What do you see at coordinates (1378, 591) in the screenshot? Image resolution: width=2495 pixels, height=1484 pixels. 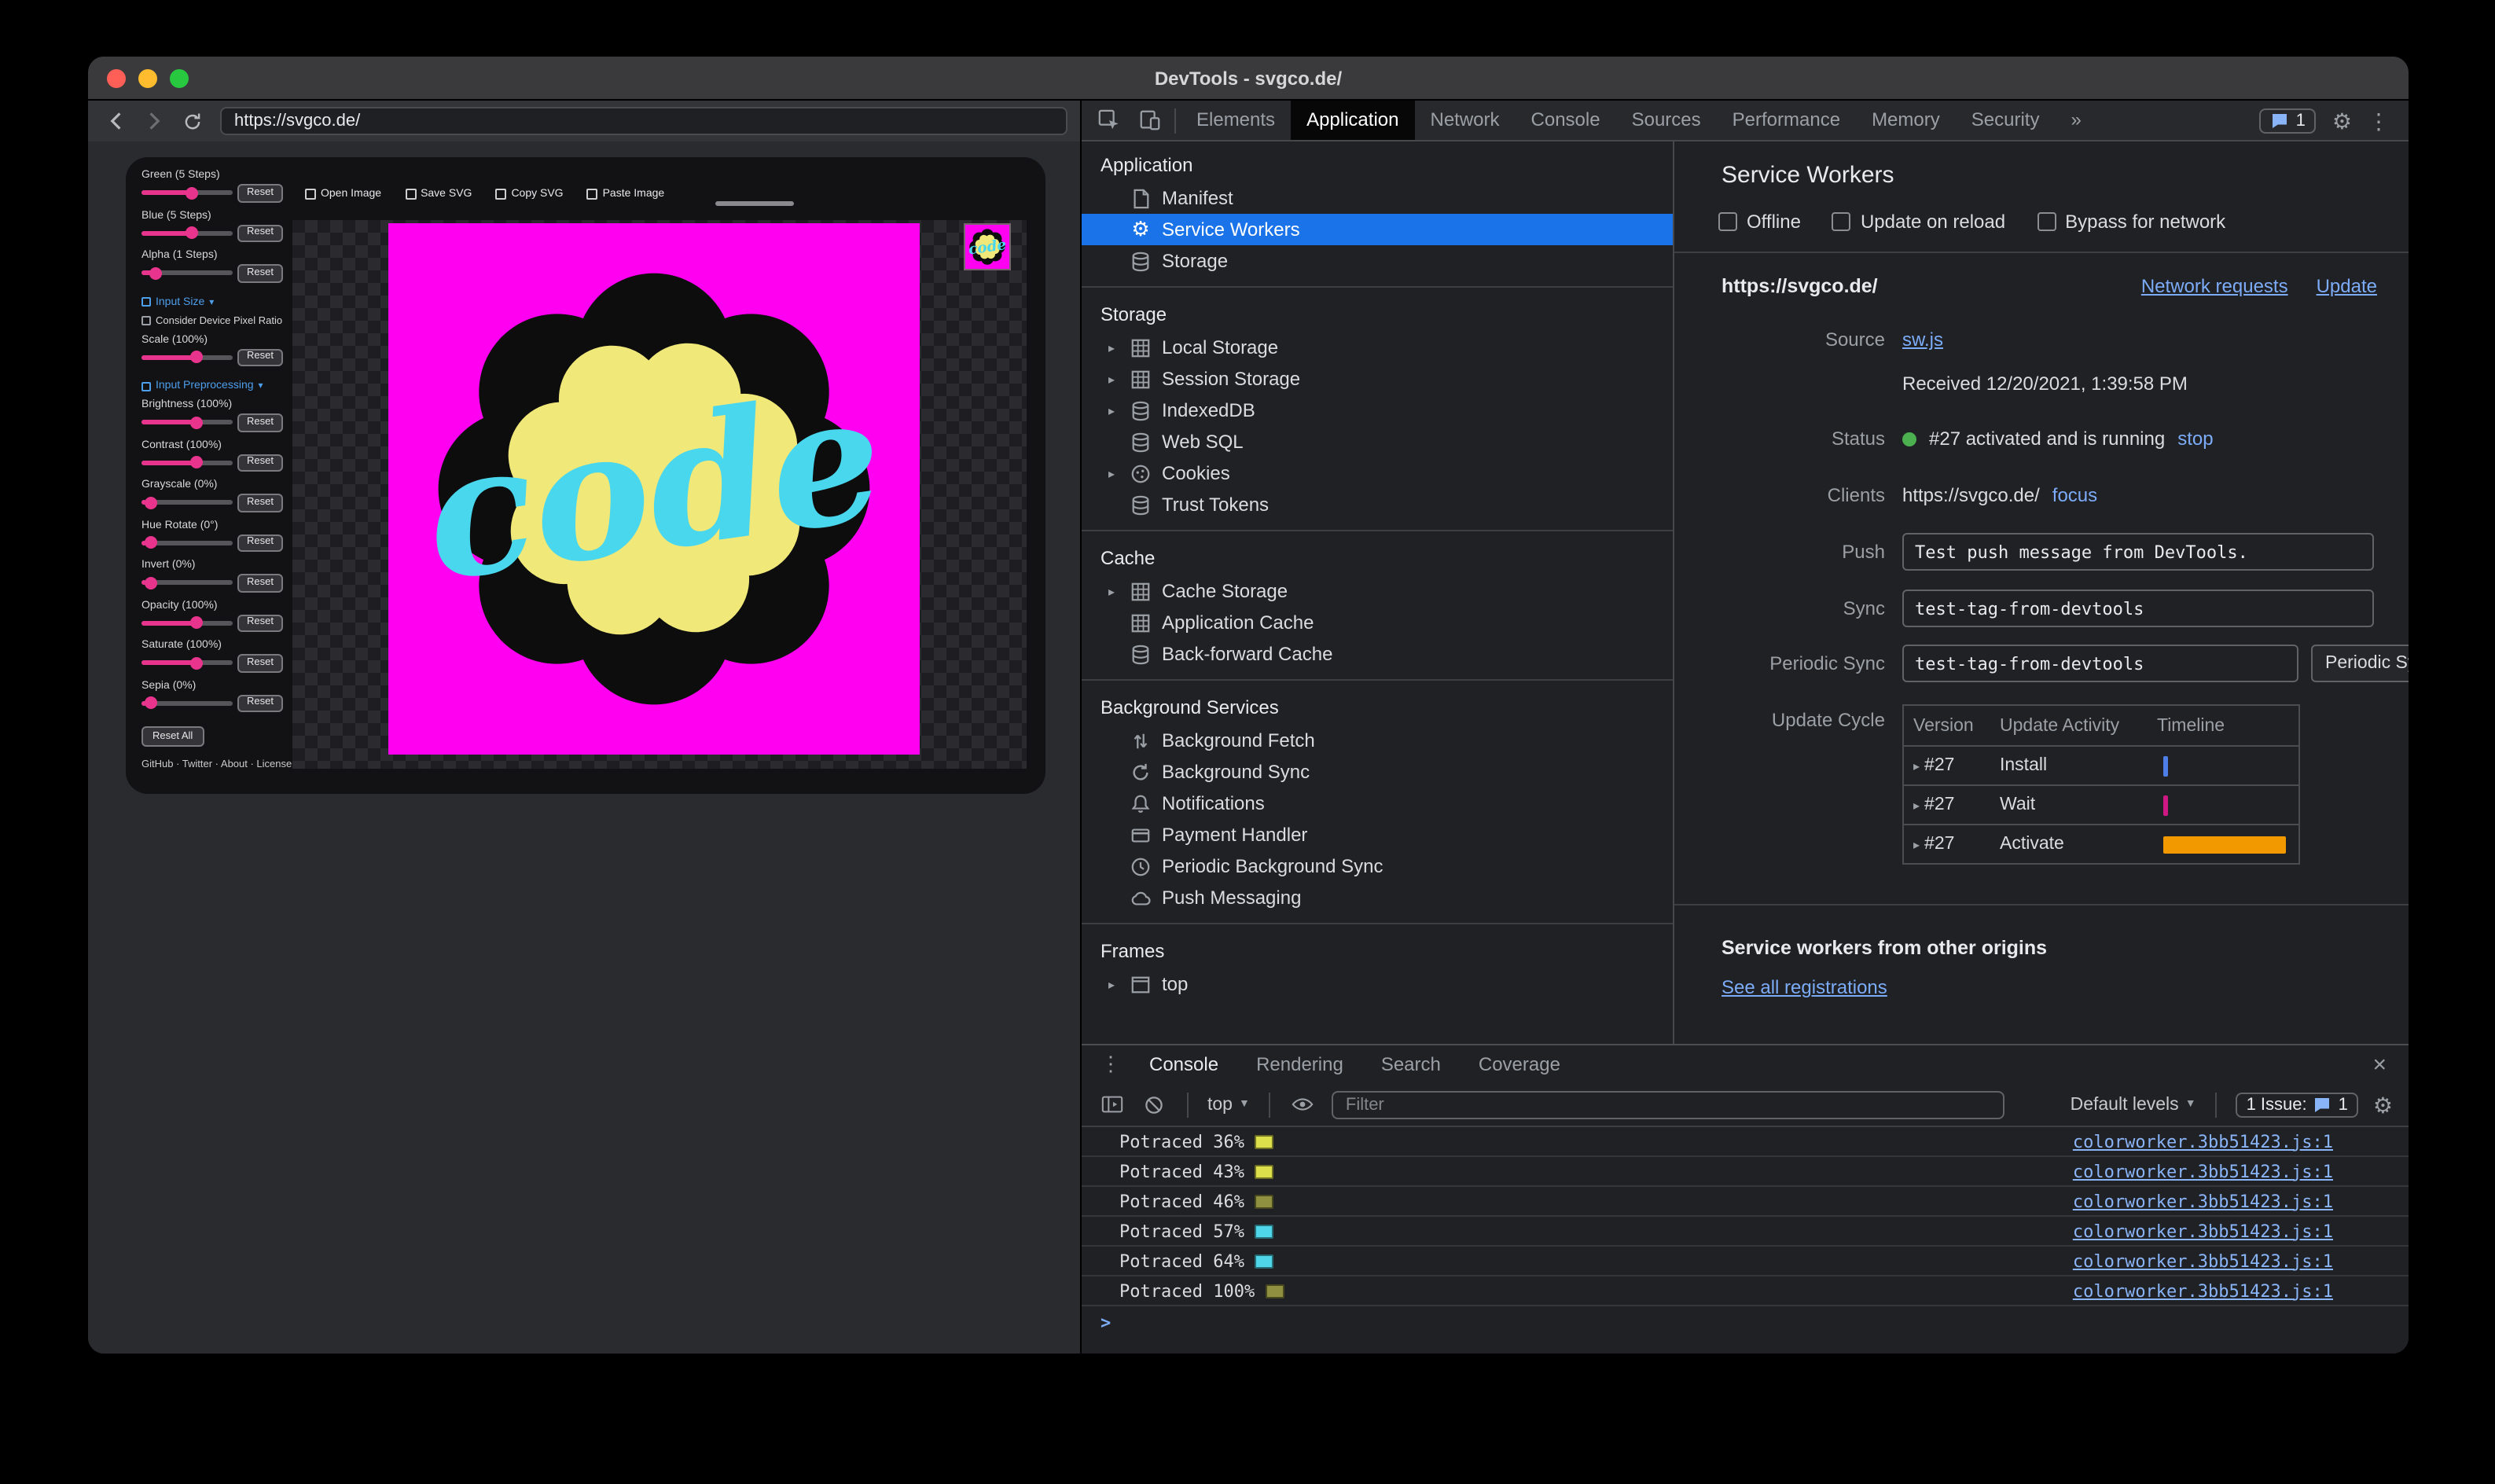 I see `sidebar-item-cache-storage: ▸ Cache Storage` at bounding box center [1378, 591].